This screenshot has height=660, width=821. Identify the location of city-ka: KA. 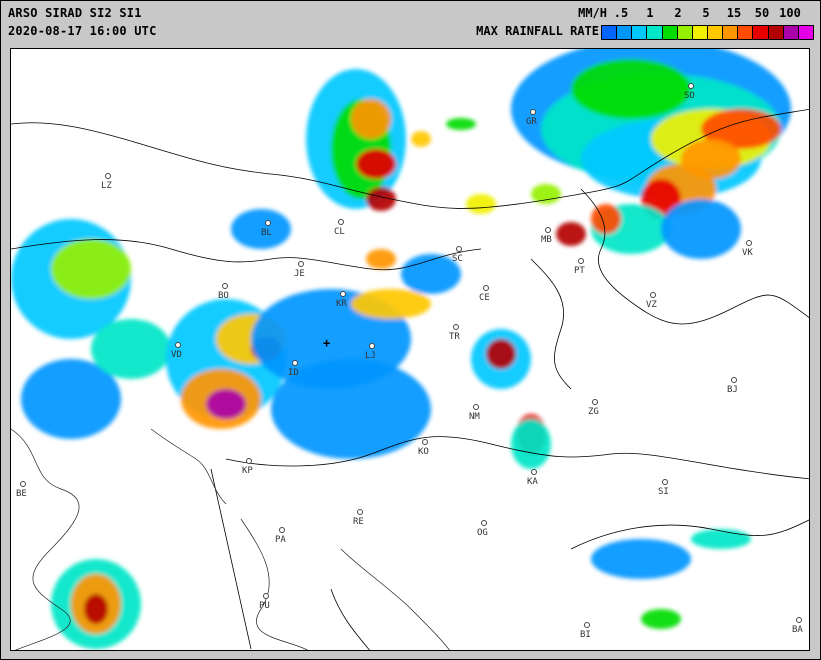
(535, 478).